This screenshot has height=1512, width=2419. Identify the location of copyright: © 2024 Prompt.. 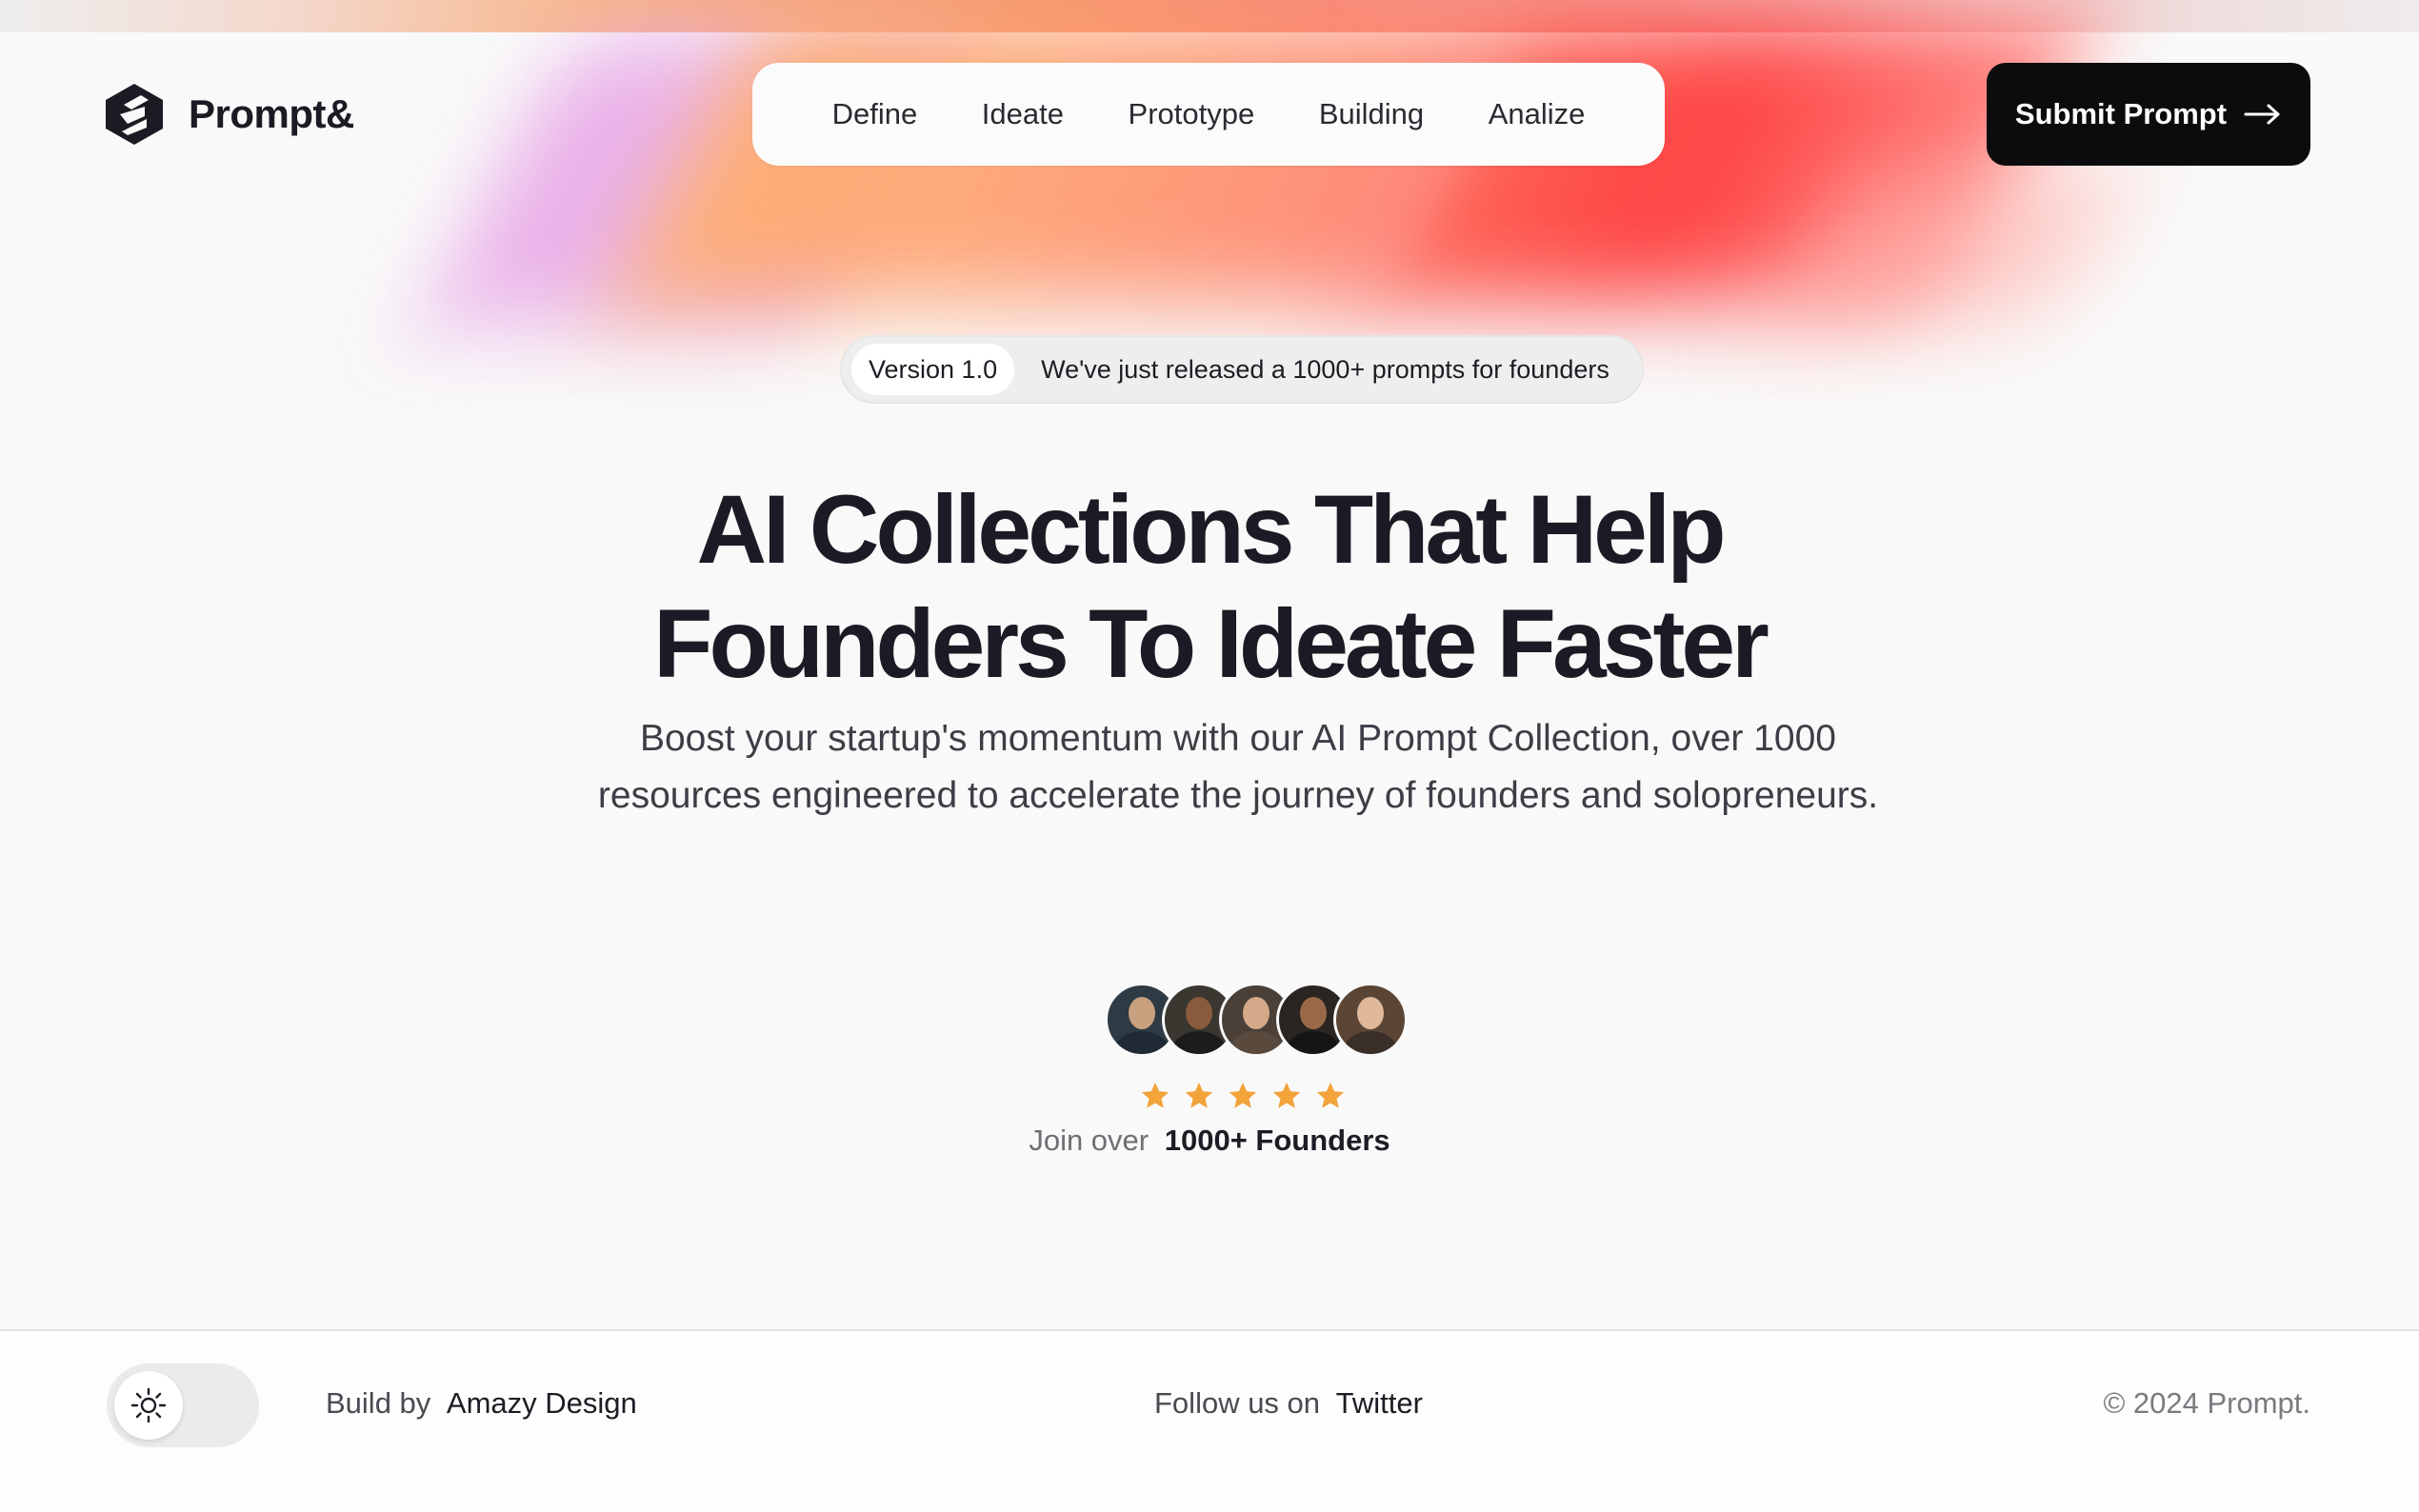
(2206, 1403).